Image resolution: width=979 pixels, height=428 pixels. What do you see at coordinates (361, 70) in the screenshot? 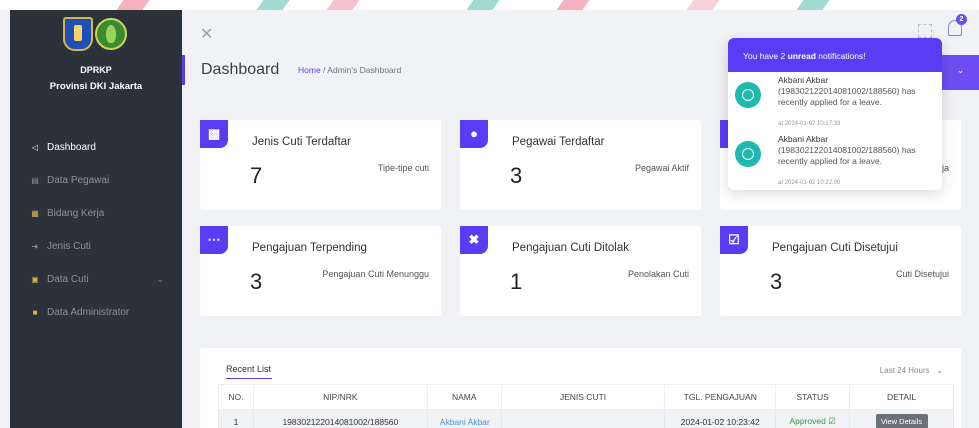
I see `breadcrumb-current: / Admin's Dashboard` at bounding box center [361, 70].